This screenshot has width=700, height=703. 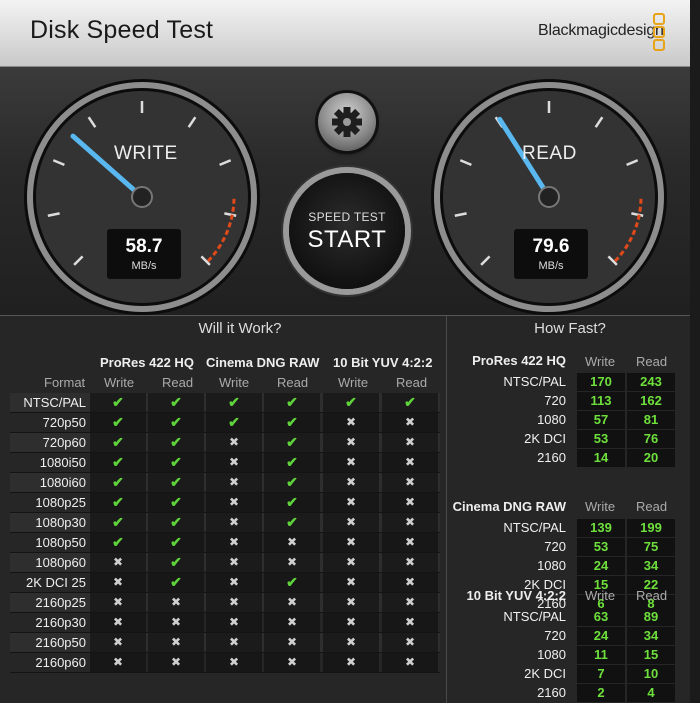 What do you see at coordinates (225, 543) in the screenshot?
I see `table-row: 1080p50 ✔ ✔ ✖ ✖ ✖ ✖` at bounding box center [225, 543].